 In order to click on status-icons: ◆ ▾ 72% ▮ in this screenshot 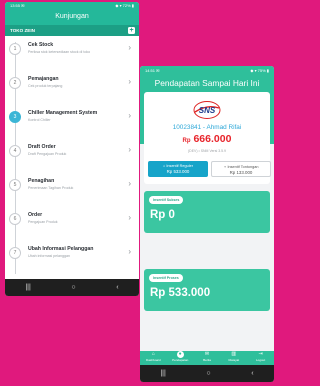, I will do `click(124, 5)`.